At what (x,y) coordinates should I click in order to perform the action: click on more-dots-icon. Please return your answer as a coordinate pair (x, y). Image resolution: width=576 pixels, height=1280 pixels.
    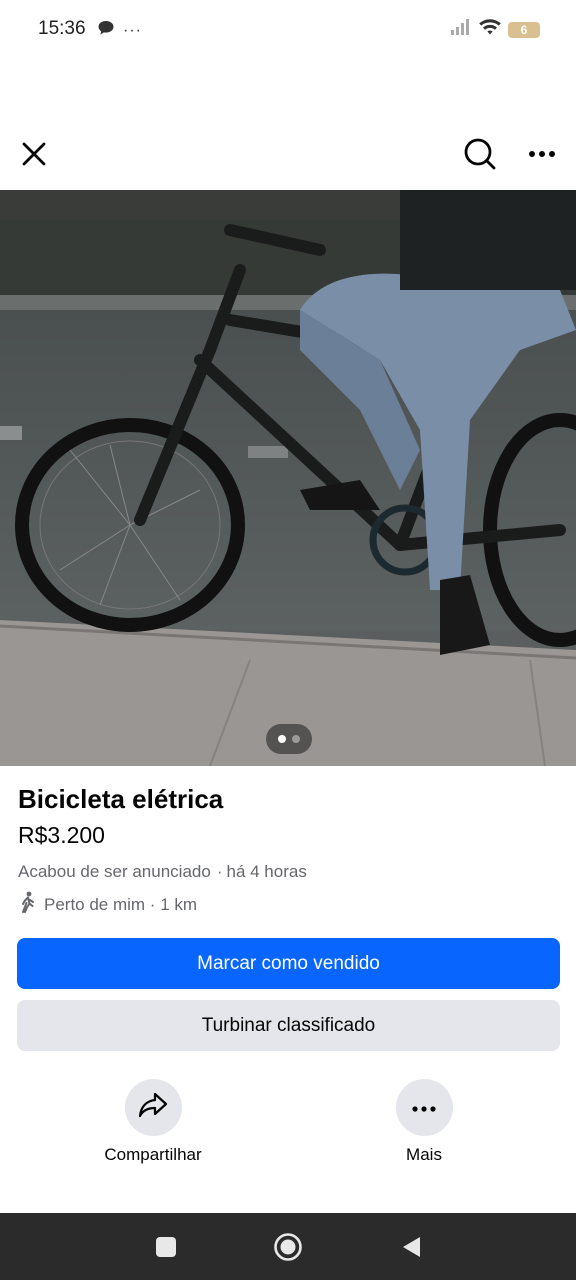
    Looking at the image, I should click on (424, 1108).